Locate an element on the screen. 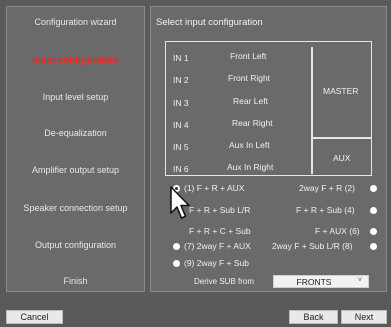 This screenshot has width=391, height=327. input-name: Aux In Left is located at coordinates (249, 145).